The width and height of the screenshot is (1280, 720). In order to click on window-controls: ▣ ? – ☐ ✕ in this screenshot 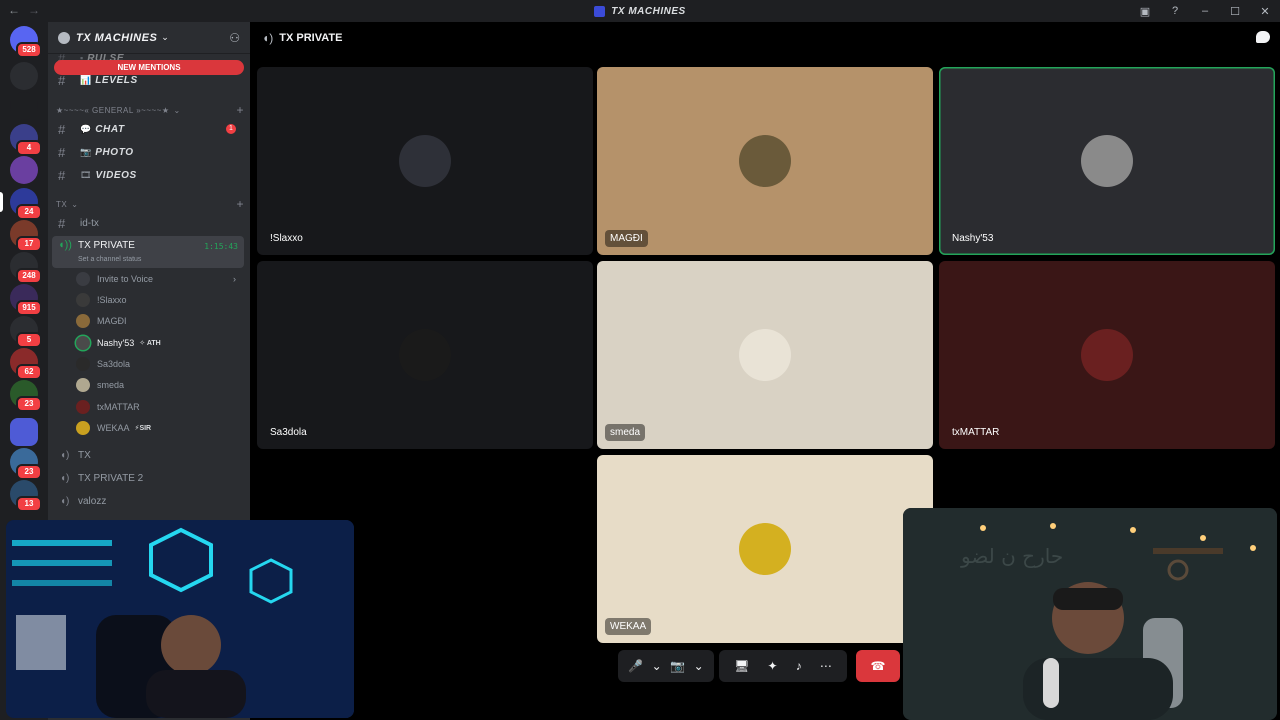, I will do `click(1205, 11)`.